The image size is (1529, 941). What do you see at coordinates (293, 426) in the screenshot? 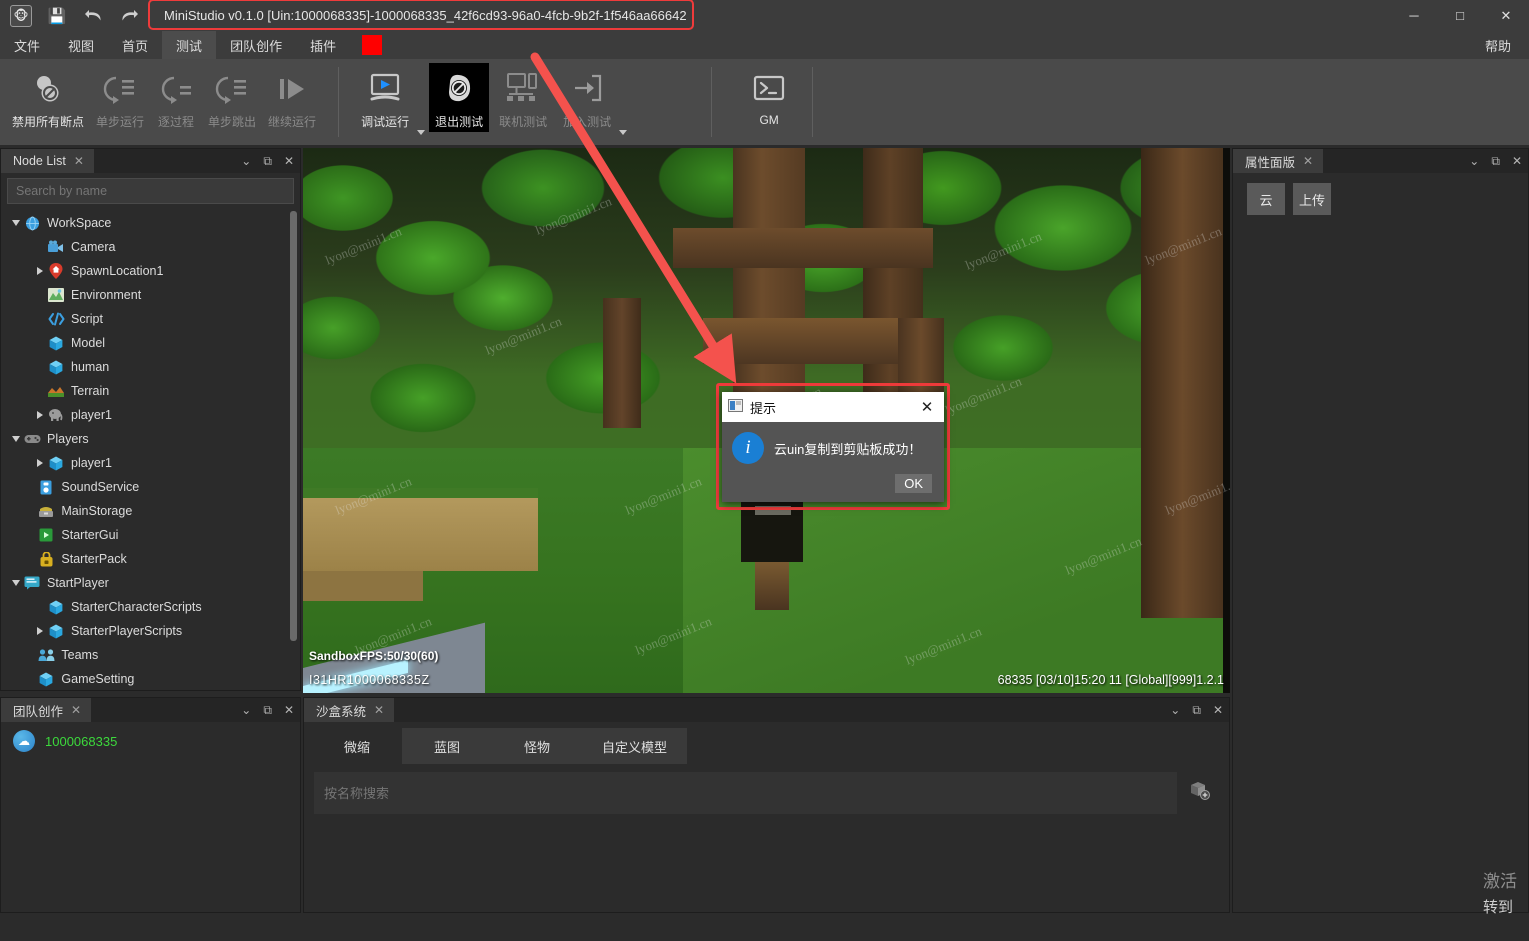
I see `node-tree-scrollbar` at bounding box center [293, 426].